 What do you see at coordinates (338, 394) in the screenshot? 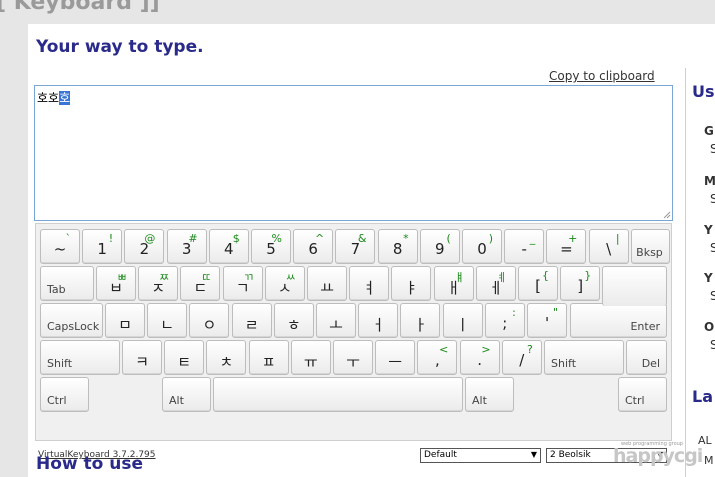
I see `spacebar-key` at bounding box center [338, 394].